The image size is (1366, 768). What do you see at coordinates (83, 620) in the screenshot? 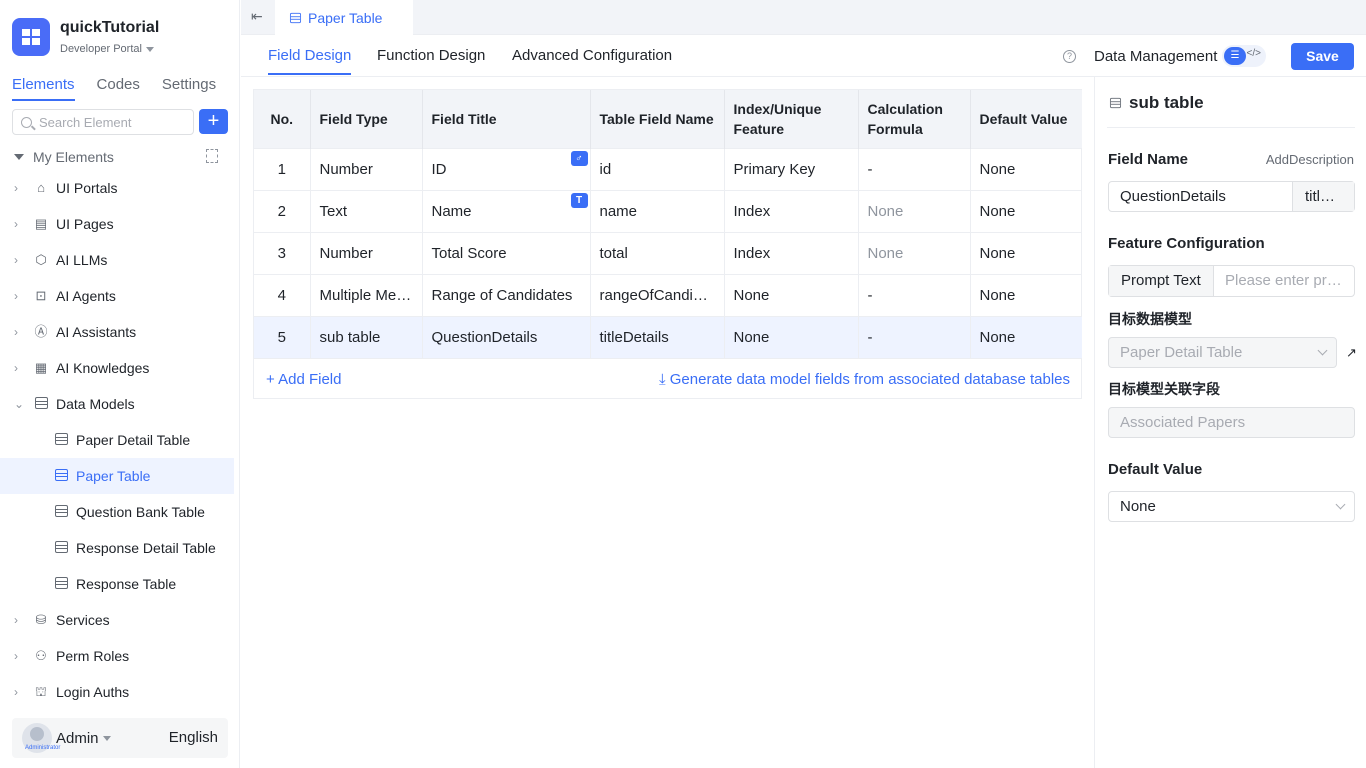
I see `sidebar-item-label: Services` at bounding box center [83, 620].